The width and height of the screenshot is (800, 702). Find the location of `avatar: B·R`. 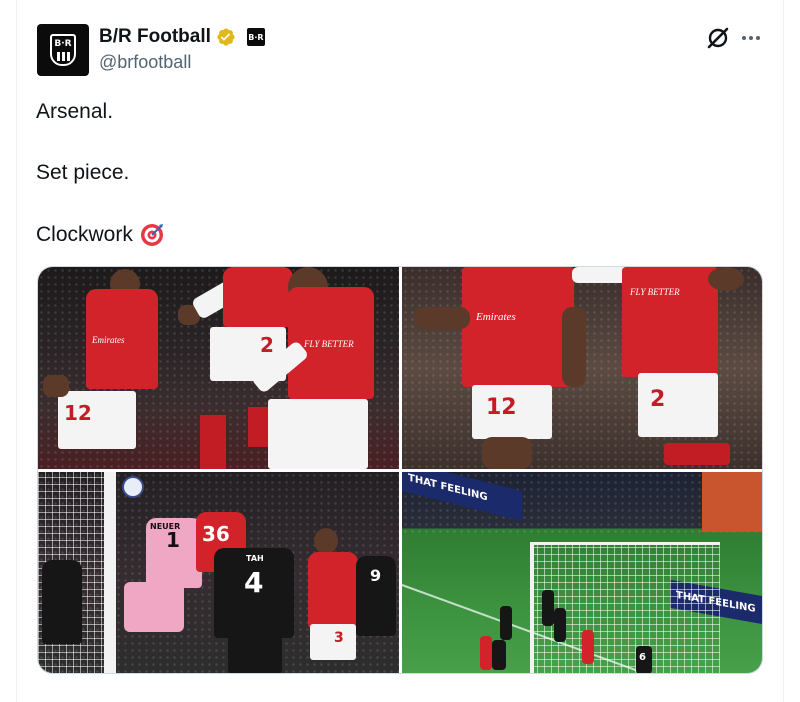

avatar: B·R is located at coordinates (63, 50).